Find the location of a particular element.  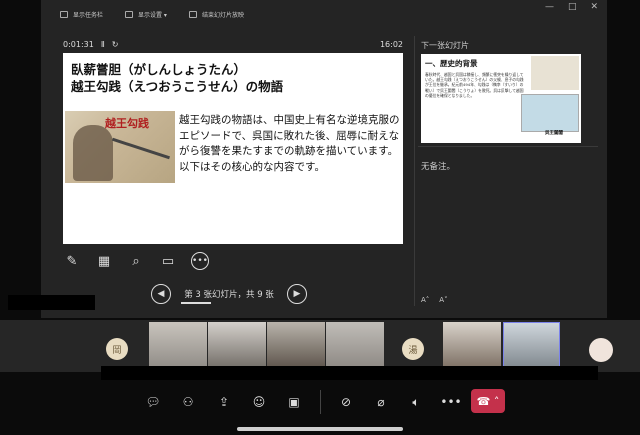

presenter-toolbar: 显示任务栏 显示设置 ▾ 结束幻灯片放映 is located at coordinates (152, 14).